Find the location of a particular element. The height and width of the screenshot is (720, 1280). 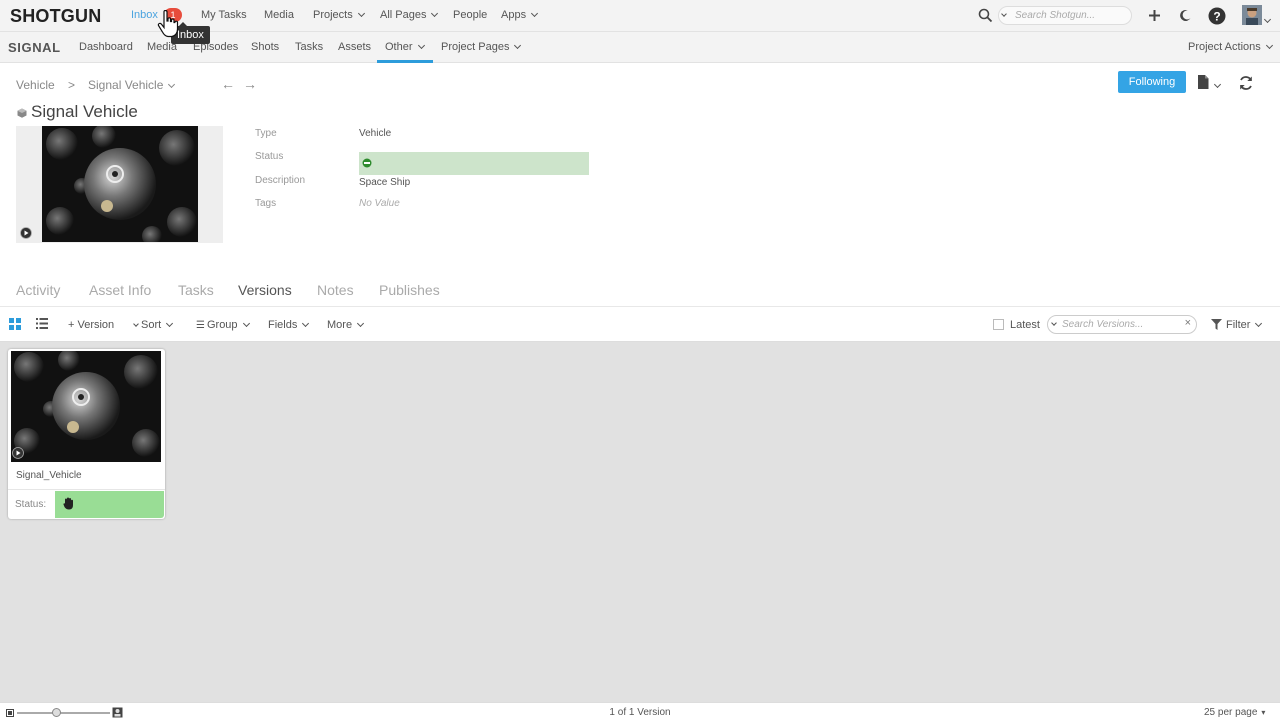

document-icon is located at coordinates (1203, 82).